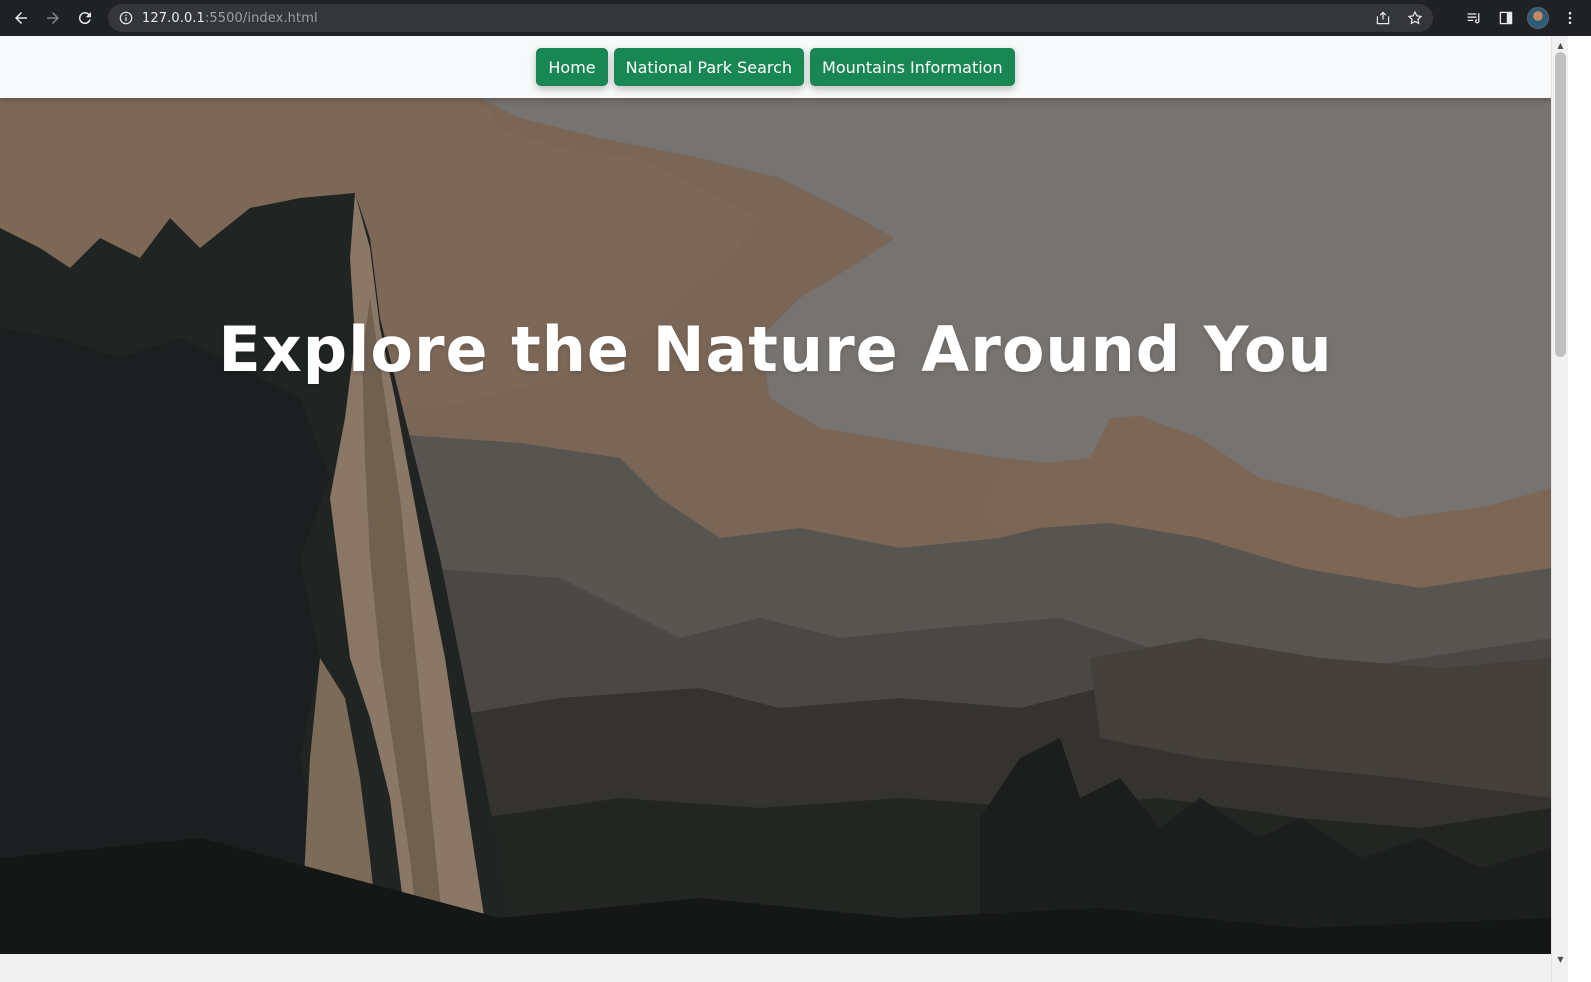 This screenshot has width=1591, height=982. I want to click on hero-title: Explore the Nature Around You, so click(775, 349).